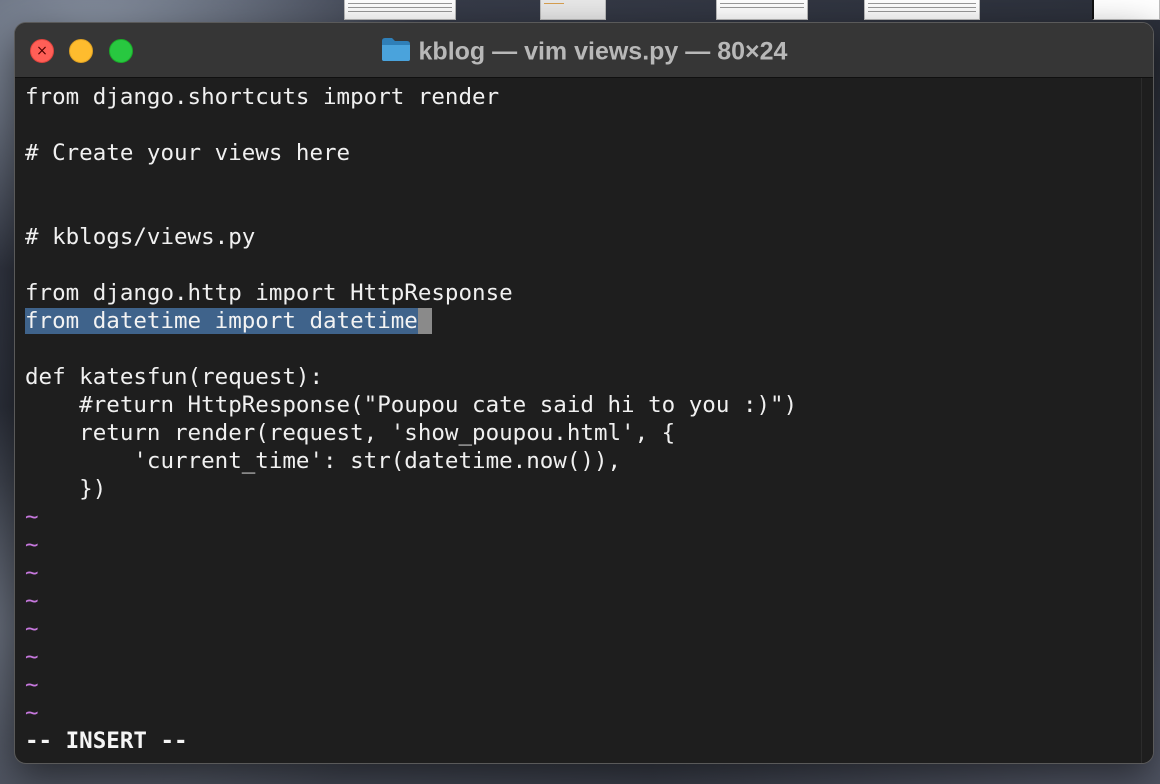 Image resolution: width=1160 pixels, height=784 pixels. Describe the element at coordinates (603, 51) in the screenshot. I see `window-title-text: kblog — vim views.py — 80×24` at that location.